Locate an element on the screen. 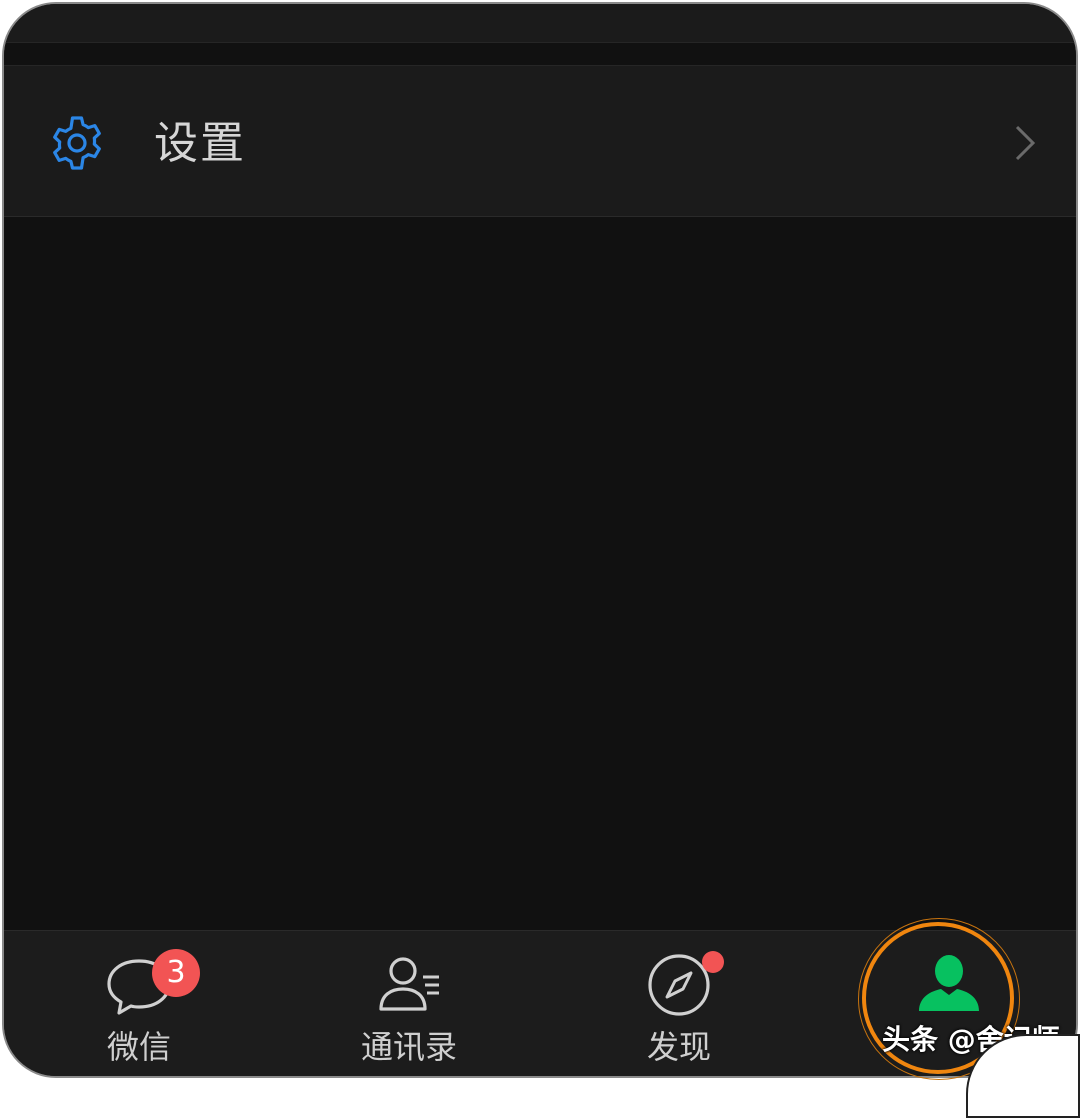 Image resolution: width=1080 pixels, height=1118 pixels. tab-wechat: 3 微信 is located at coordinates (139, 1003).